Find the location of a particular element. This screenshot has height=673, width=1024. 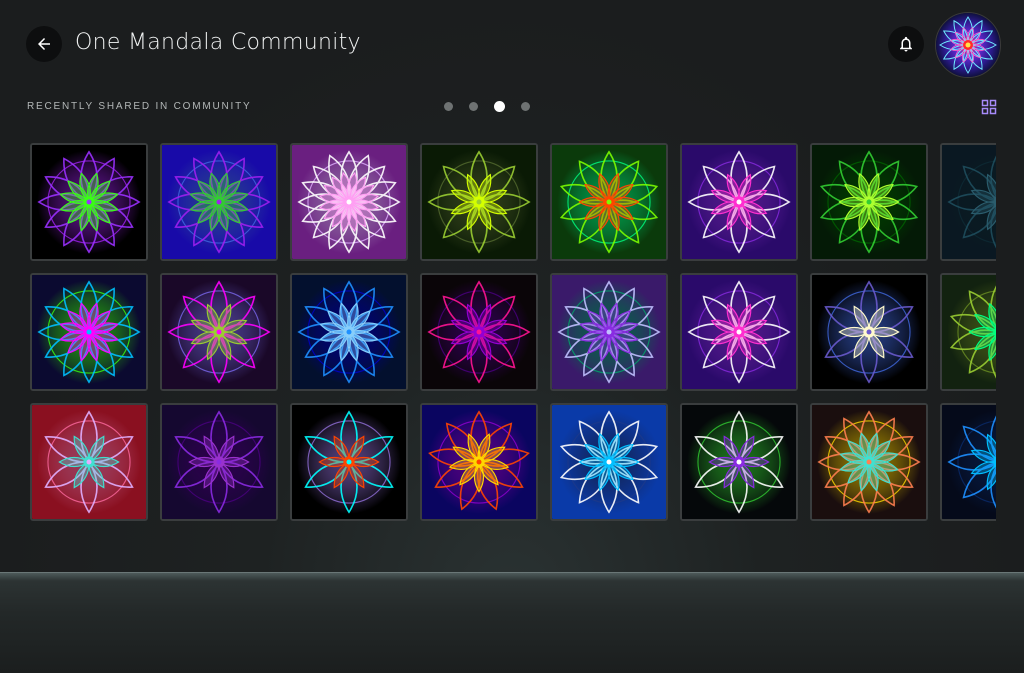

notifications-button is located at coordinates (906, 44).